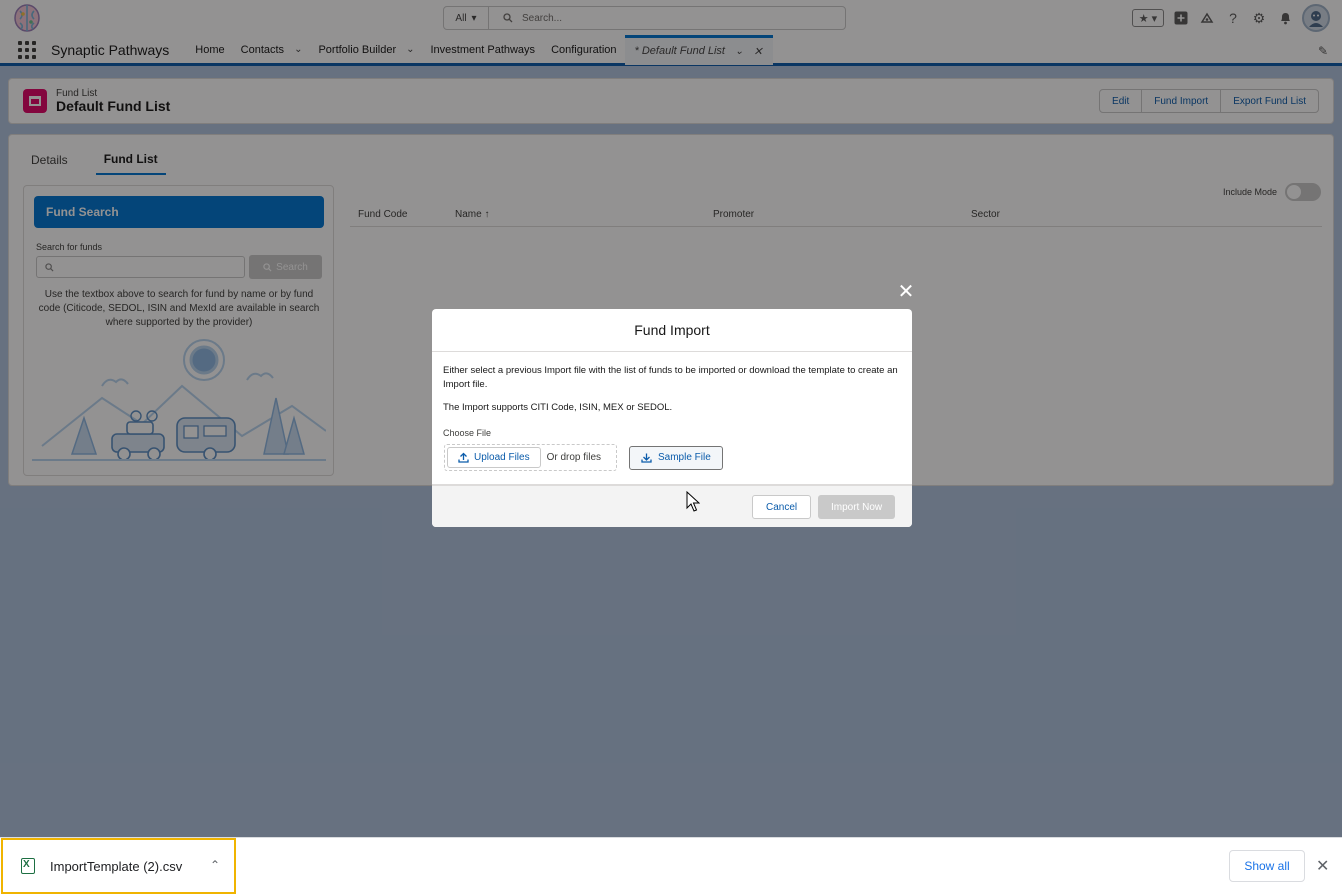  Describe the element at coordinates (906, 292) in the screenshot. I see `close-modal-icon: ✕` at that location.